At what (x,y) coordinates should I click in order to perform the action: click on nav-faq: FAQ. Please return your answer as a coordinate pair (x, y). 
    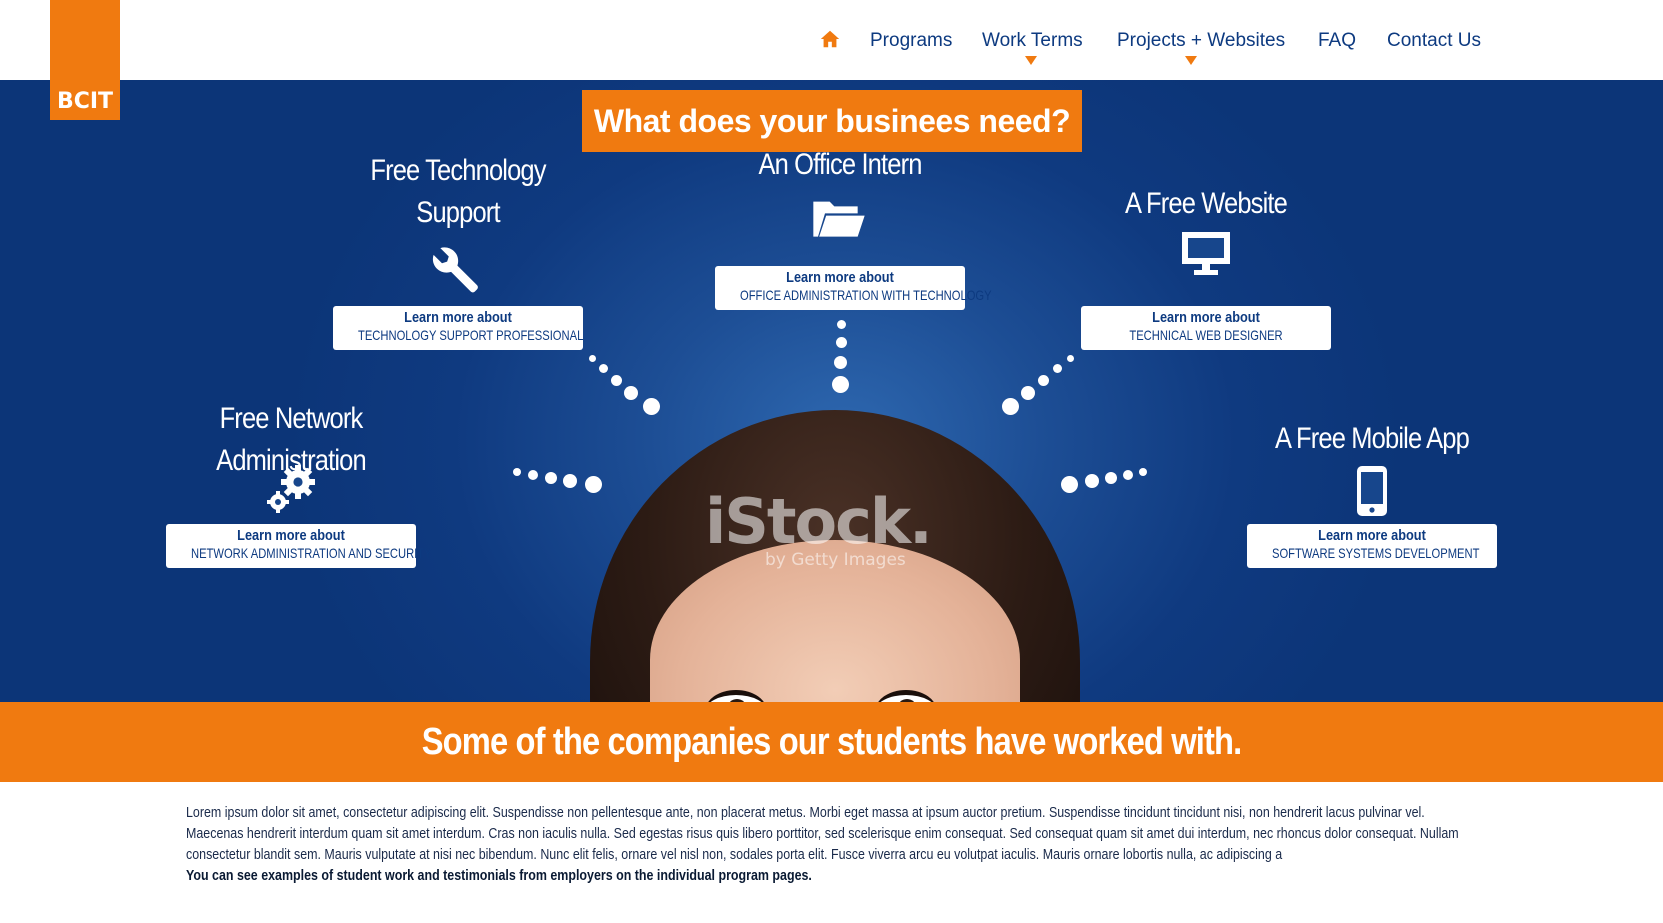
    Looking at the image, I should click on (1337, 41).